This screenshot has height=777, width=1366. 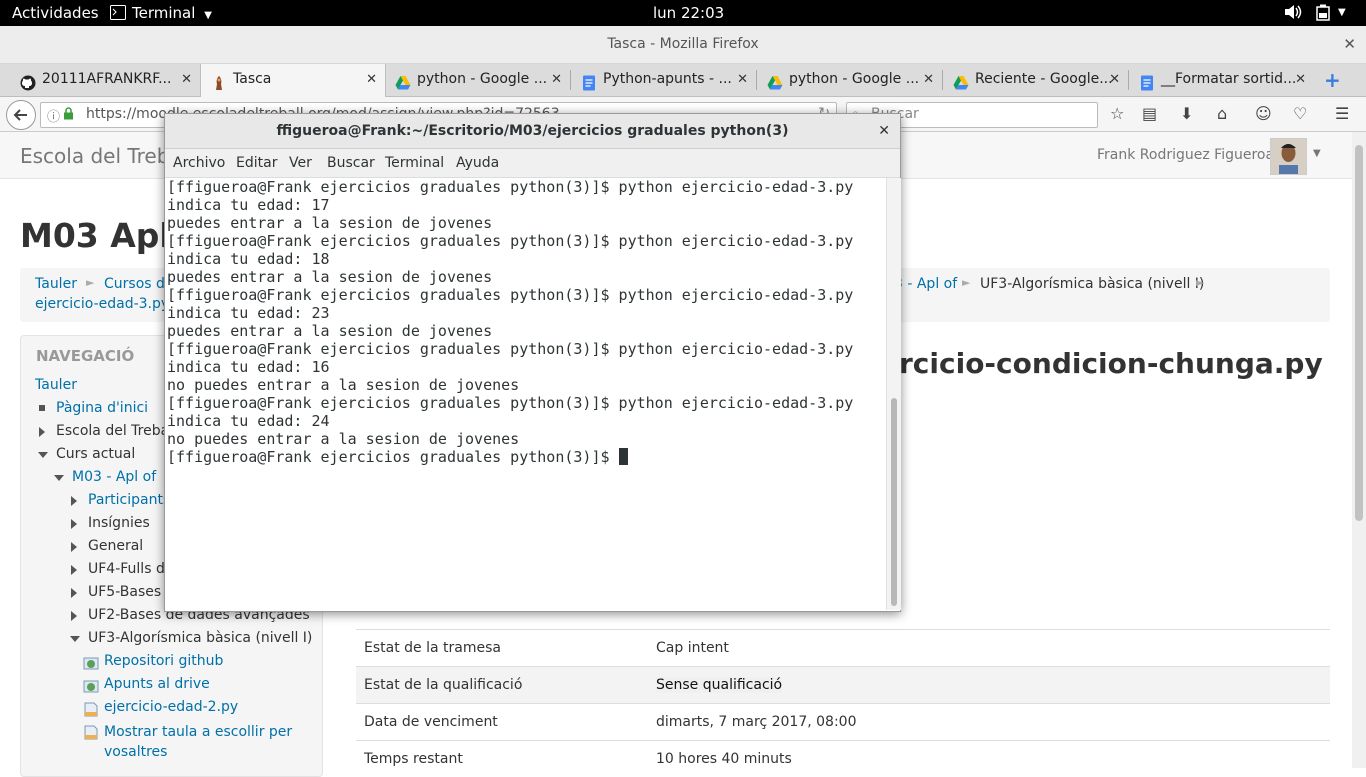 What do you see at coordinates (293, 80) in the screenshot?
I see `tab-tasca: Tasca ✕` at bounding box center [293, 80].